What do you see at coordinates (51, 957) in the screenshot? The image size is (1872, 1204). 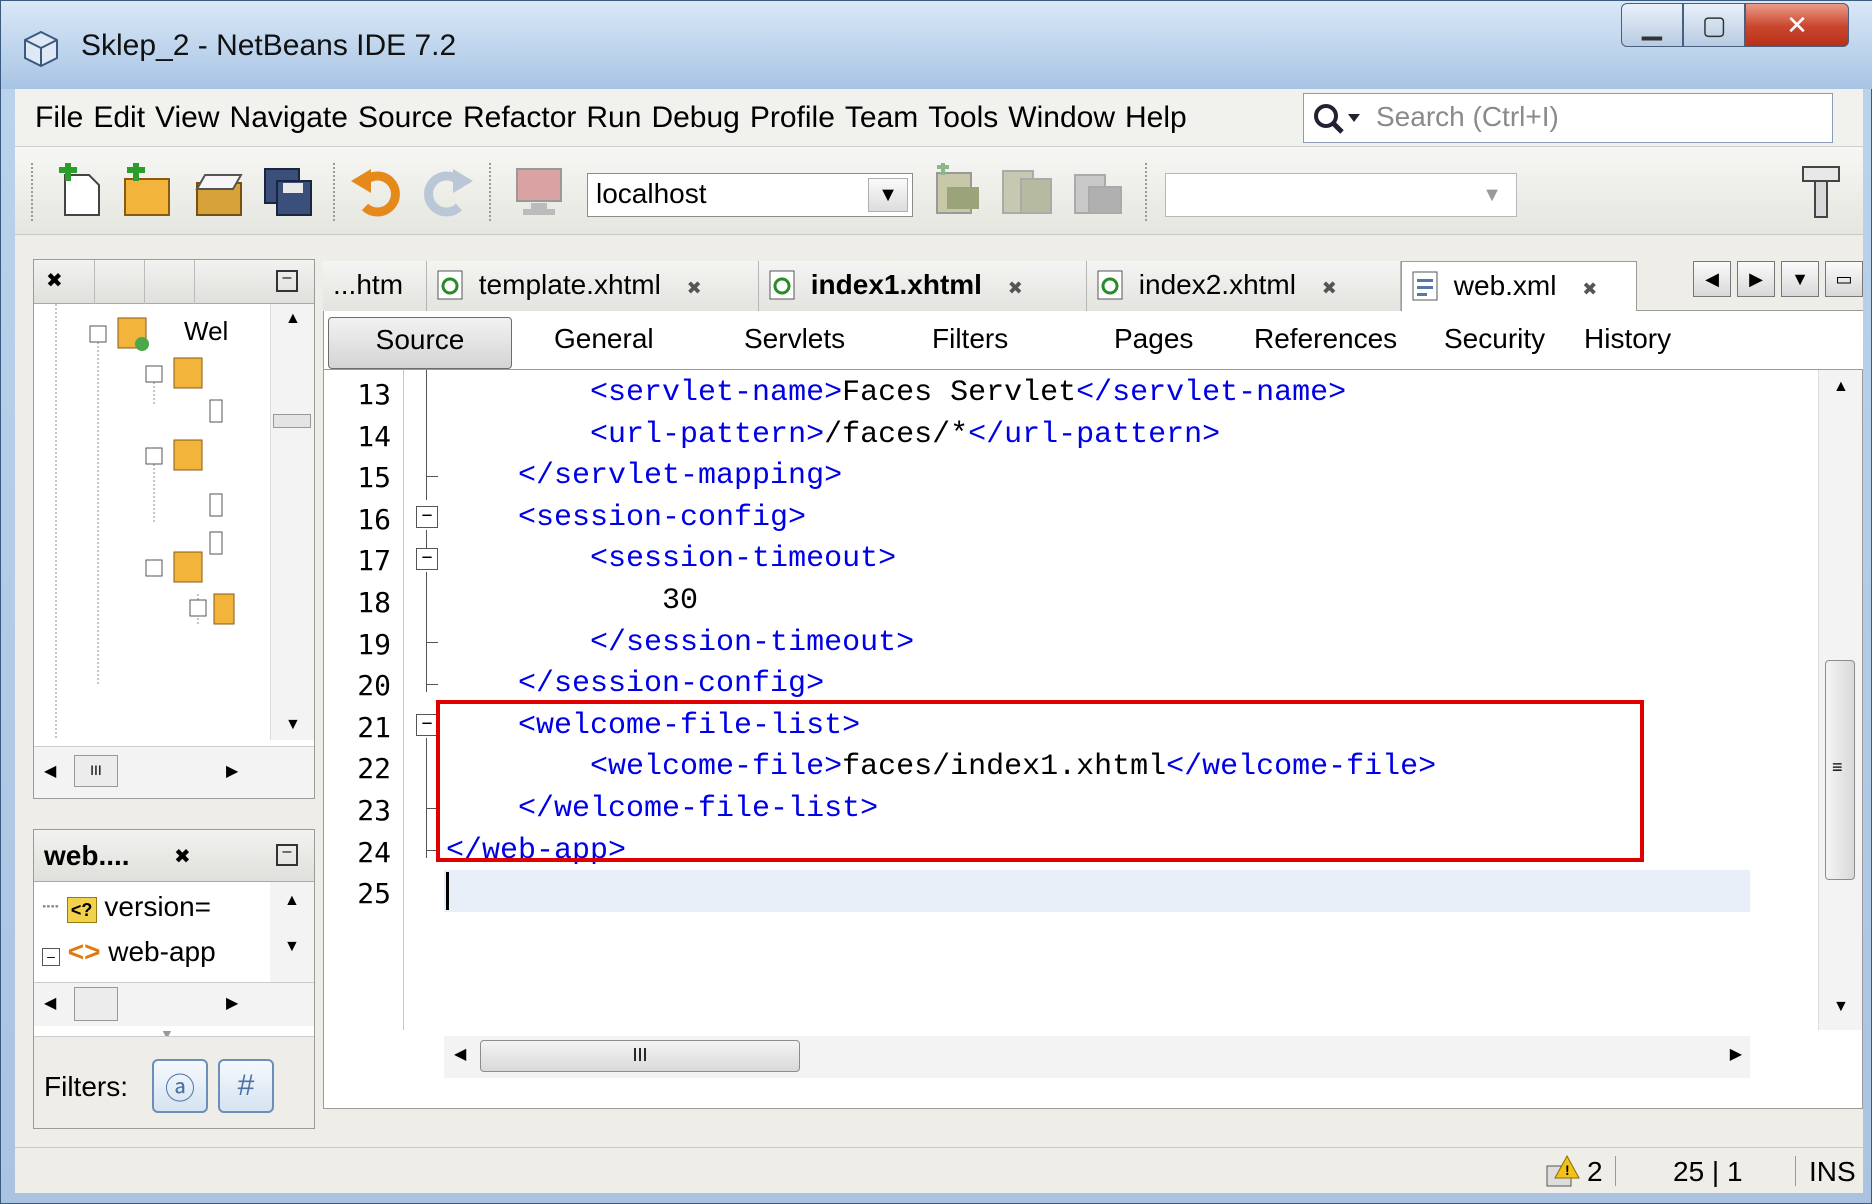 I see `collapse-icon: –` at bounding box center [51, 957].